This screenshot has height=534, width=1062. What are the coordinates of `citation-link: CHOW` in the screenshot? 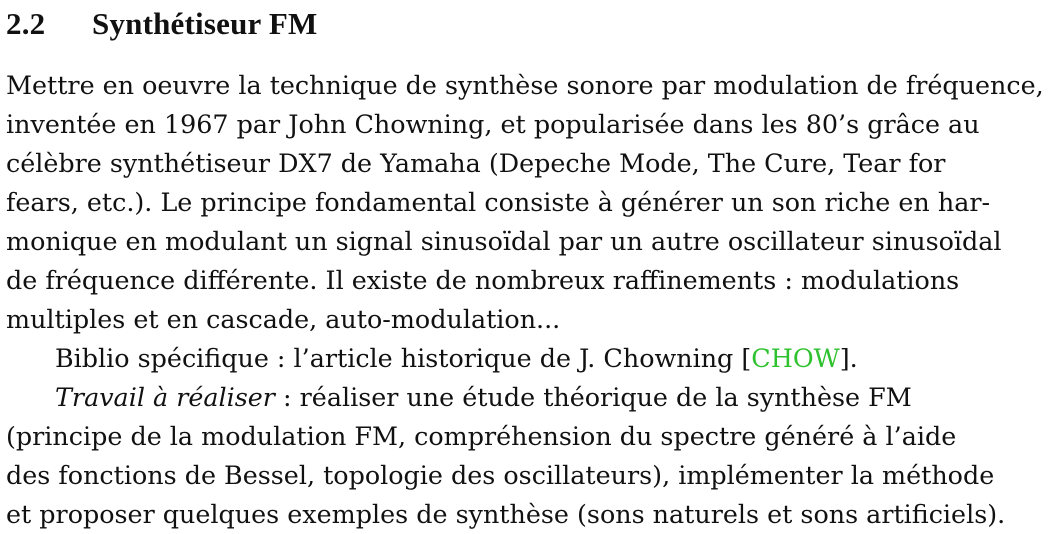 It's located at (795, 358).